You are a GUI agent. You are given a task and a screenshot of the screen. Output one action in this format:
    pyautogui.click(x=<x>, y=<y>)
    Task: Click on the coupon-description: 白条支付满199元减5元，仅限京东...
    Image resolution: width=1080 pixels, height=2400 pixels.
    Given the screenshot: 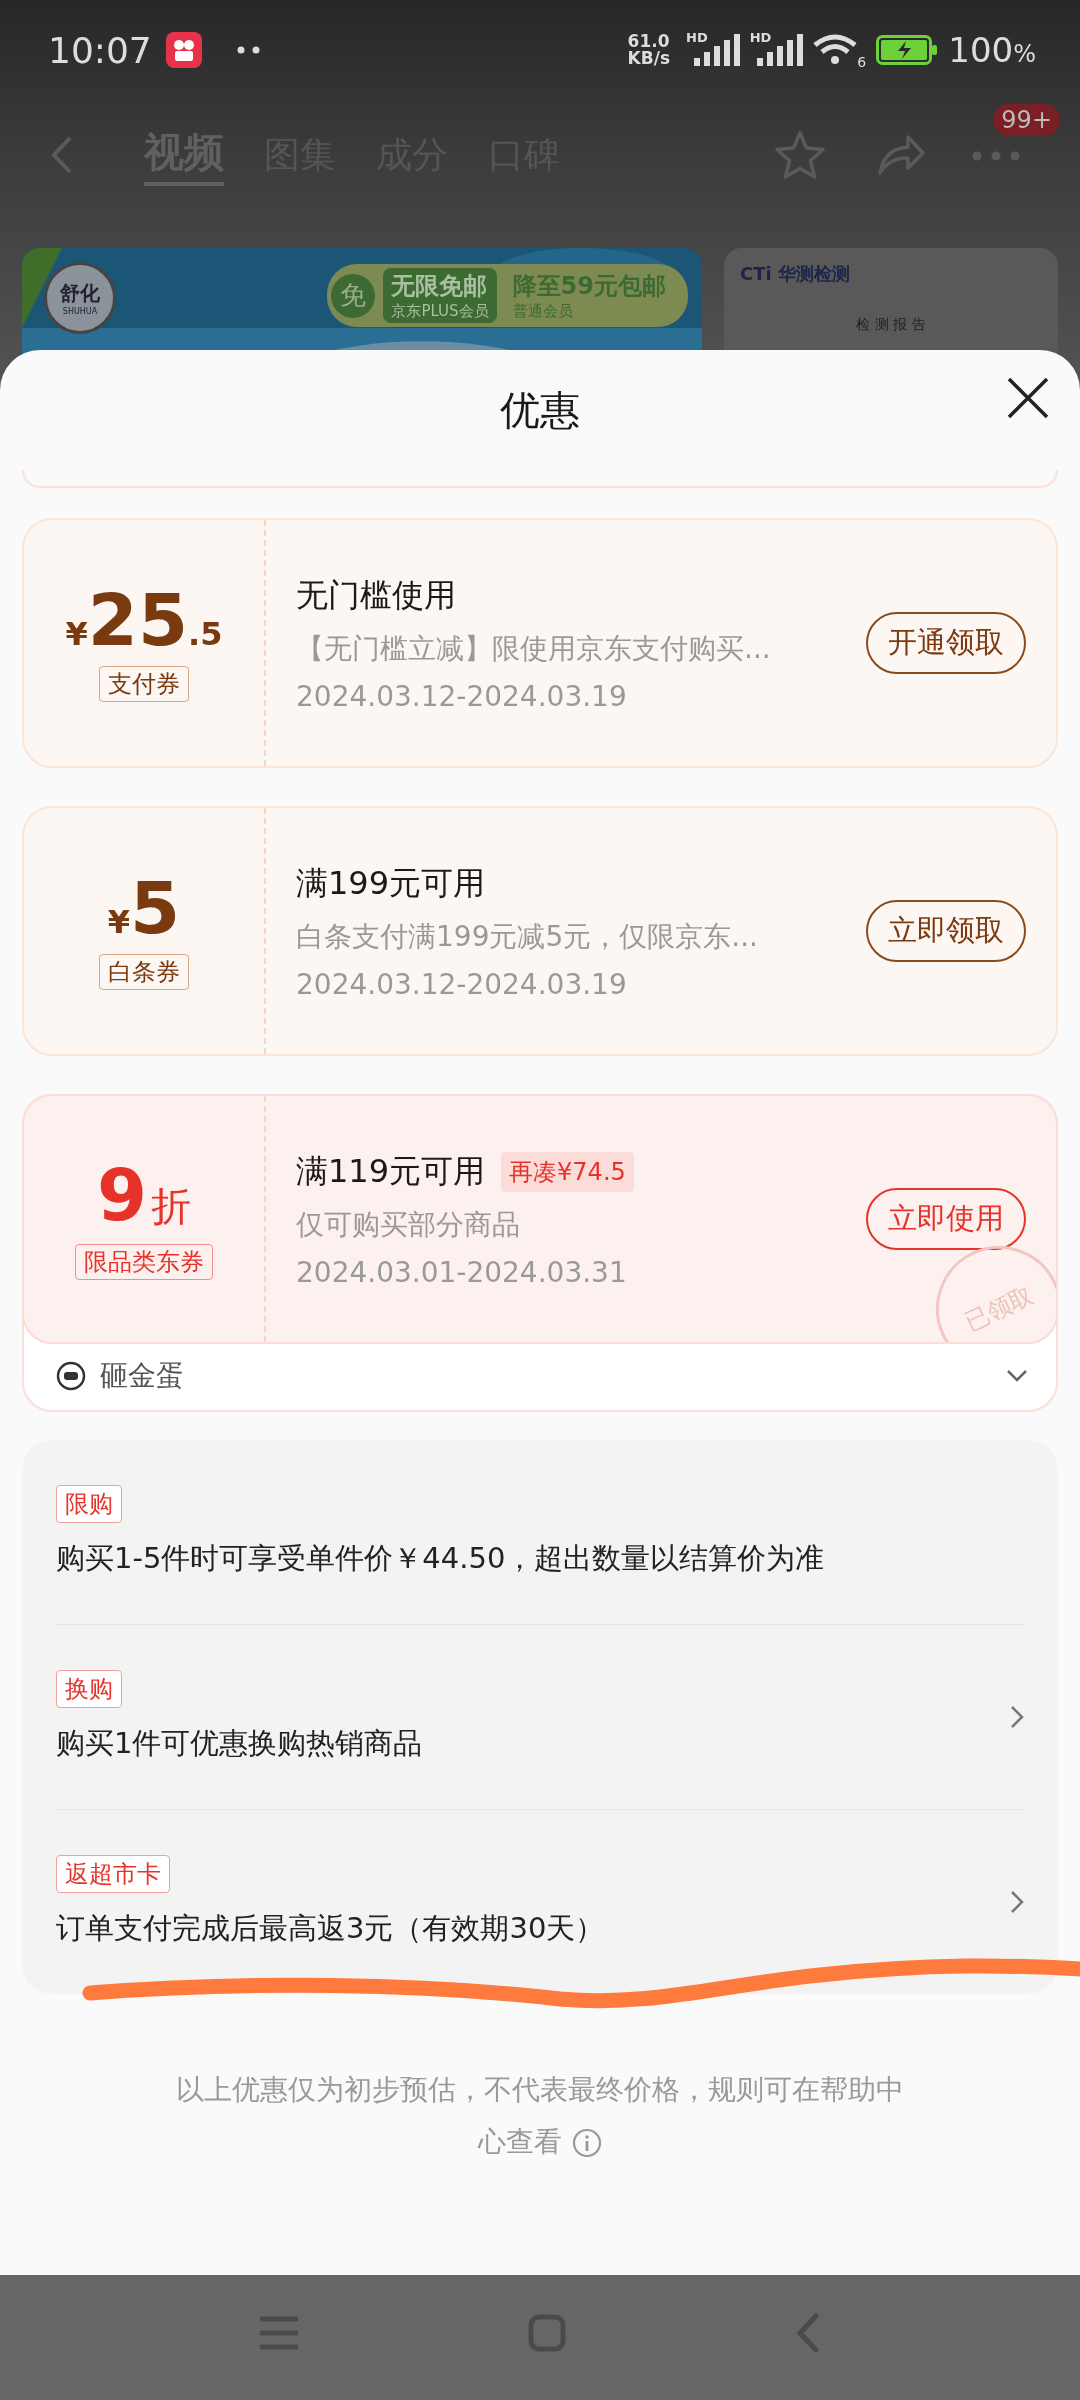 What is the action you would take?
    pyautogui.click(x=527, y=936)
    